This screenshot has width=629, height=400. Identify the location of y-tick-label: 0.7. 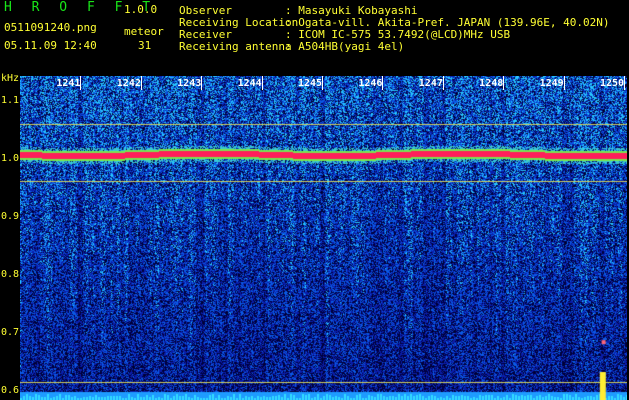
(10, 333).